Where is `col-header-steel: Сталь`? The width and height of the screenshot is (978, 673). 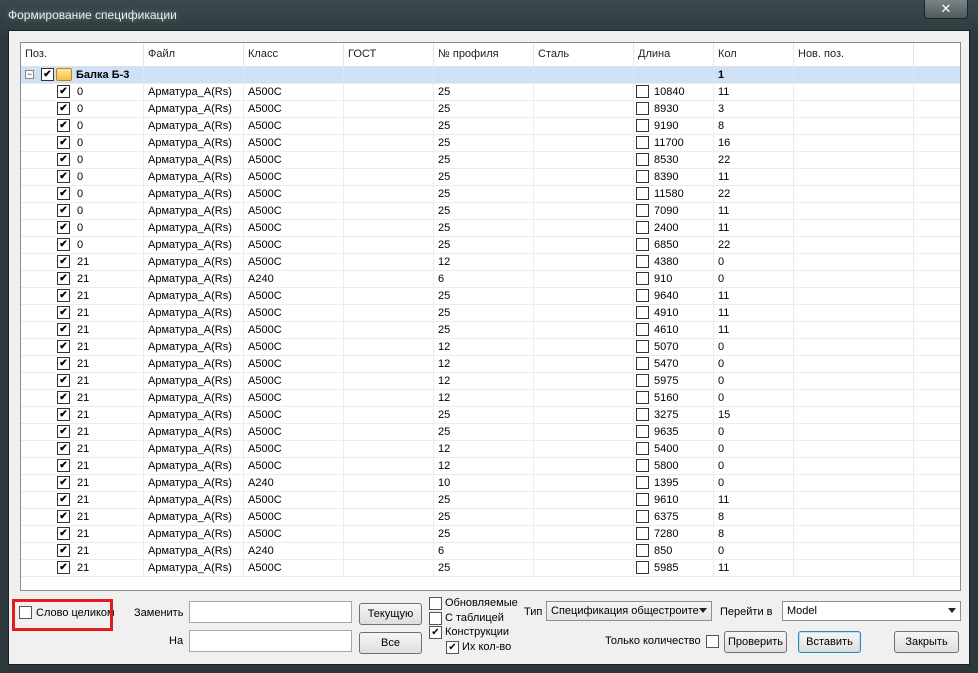
col-header-steel: Сталь is located at coordinates (584, 55).